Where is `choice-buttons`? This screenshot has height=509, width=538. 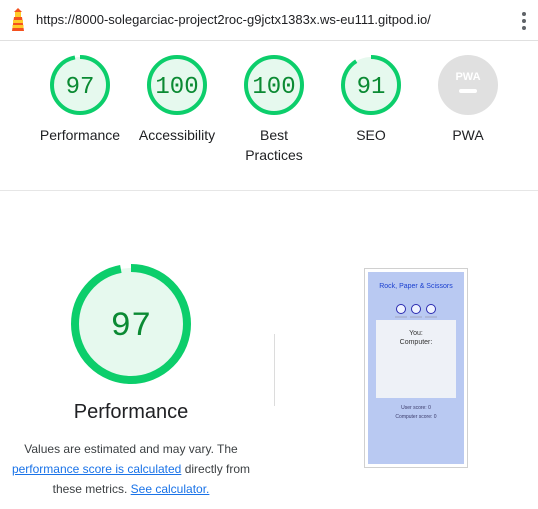 choice-buttons is located at coordinates (416, 311).